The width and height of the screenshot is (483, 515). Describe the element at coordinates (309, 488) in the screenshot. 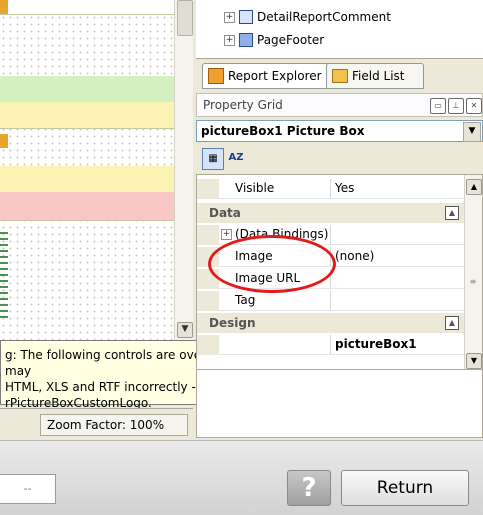

I see `help-button: ?` at that location.